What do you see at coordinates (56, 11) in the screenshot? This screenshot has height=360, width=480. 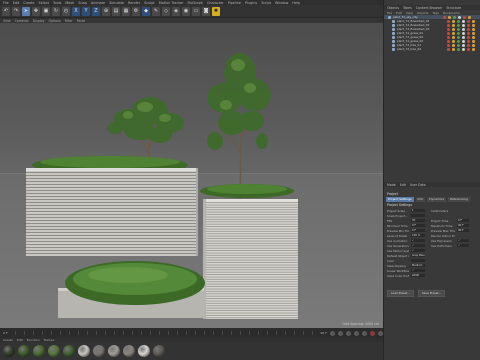 I see `rotate-icon: ↻` at bounding box center [56, 11].